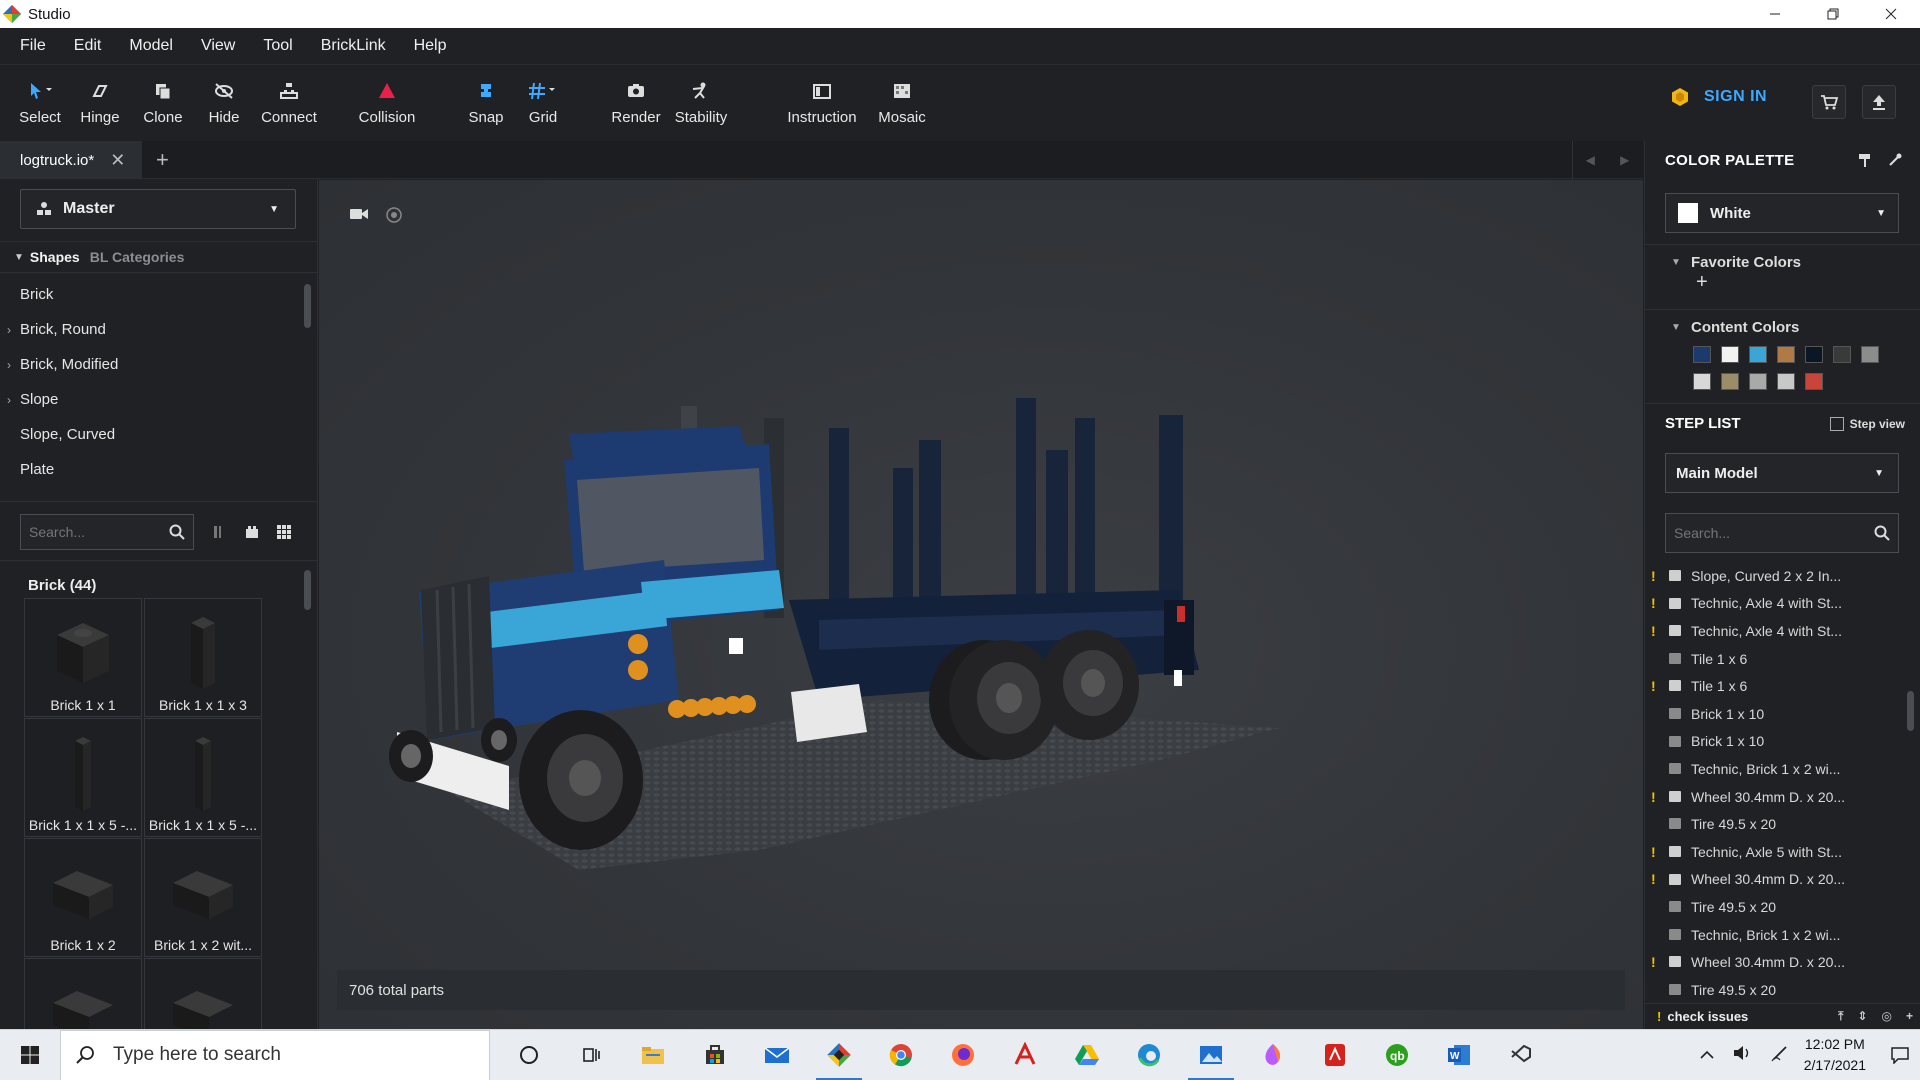  I want to click on upload-button, so click(1879, 102).